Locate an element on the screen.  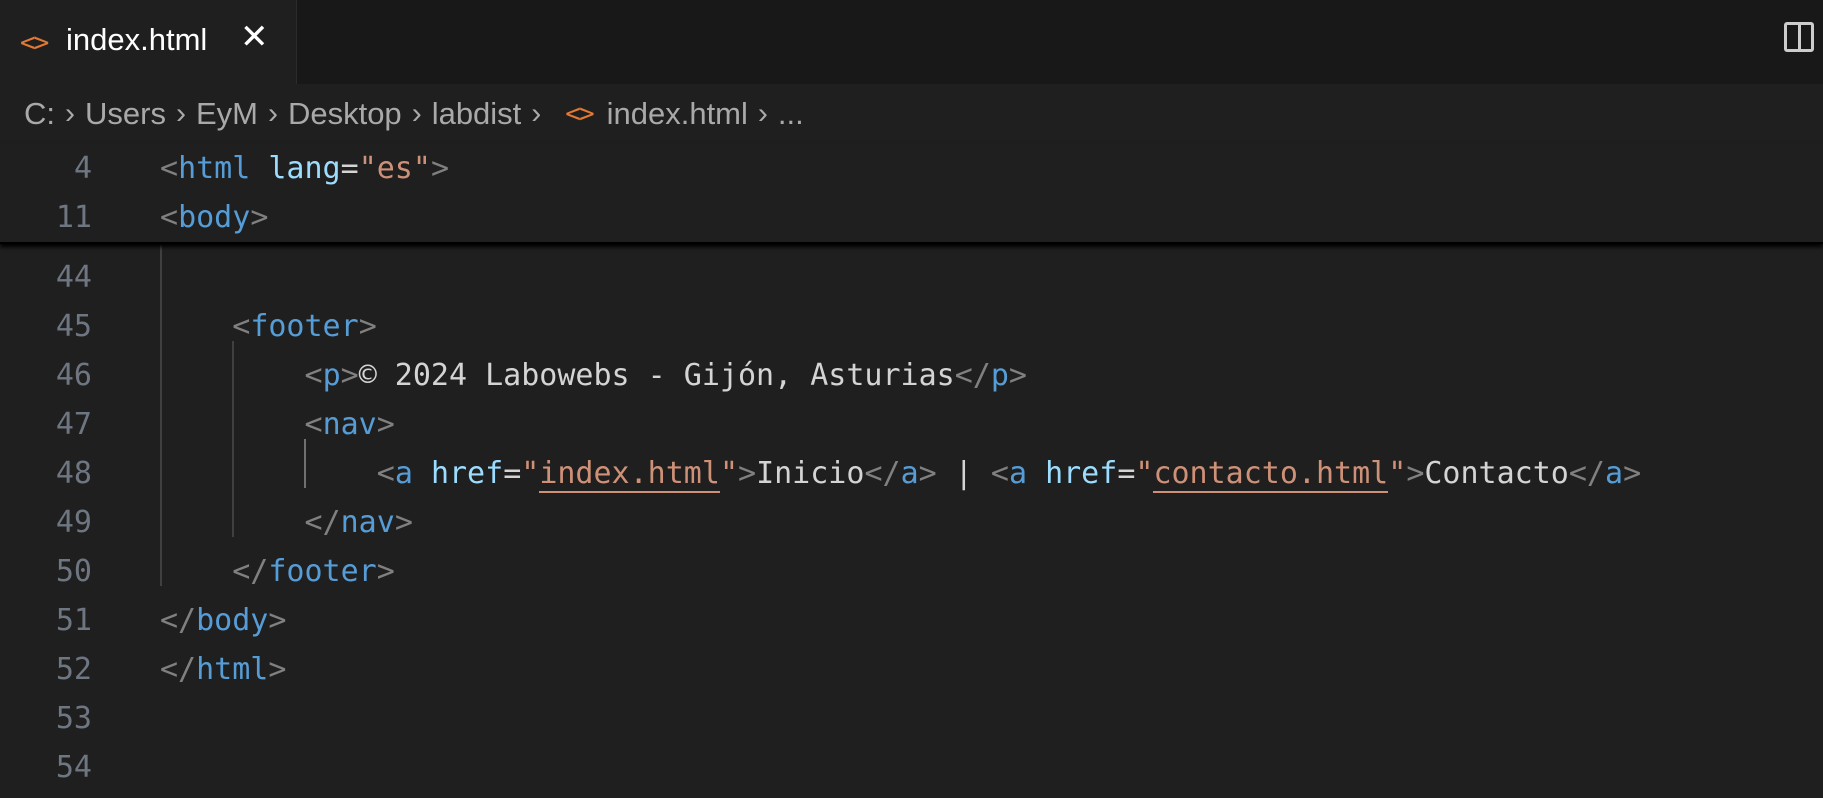
code-text: </nav> is located at coordinates (286, 522).